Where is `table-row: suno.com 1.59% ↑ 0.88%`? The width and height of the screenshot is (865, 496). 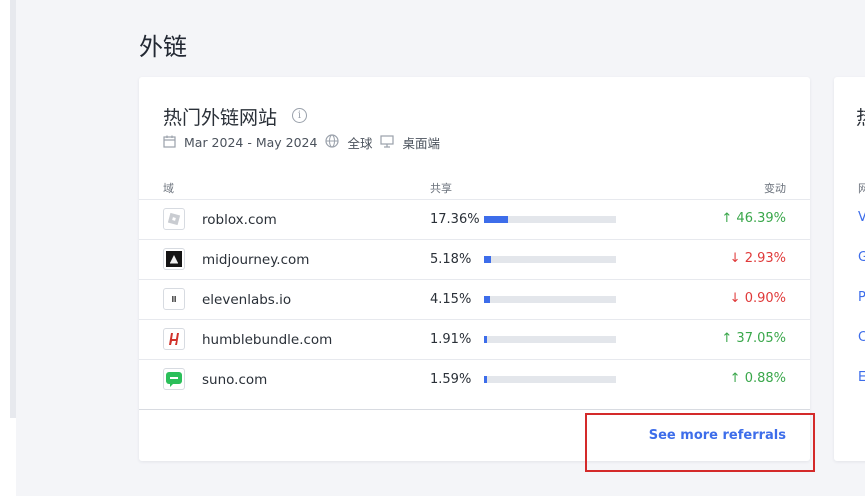 table-row: suno.com 1.59% ↑ 0.88% is located at coordinates (474, 379).